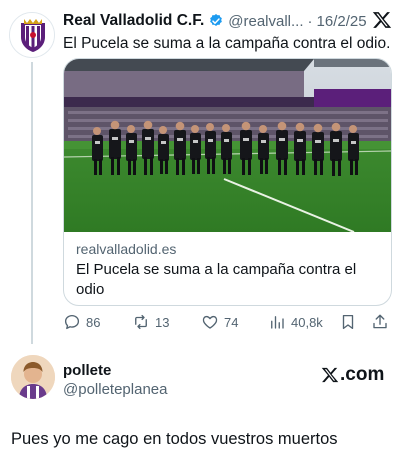 This screenshot has width=400, height=459. What do you see at coordinates (231, 322) in the screenshot?
I see `like-count: 74` at bounding box center [231, 322].